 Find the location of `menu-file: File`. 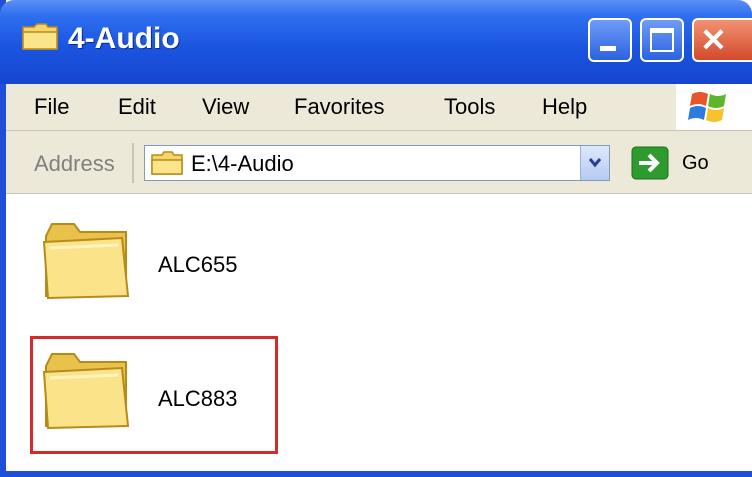

menu-file: File is located at coordinates (51, 107).